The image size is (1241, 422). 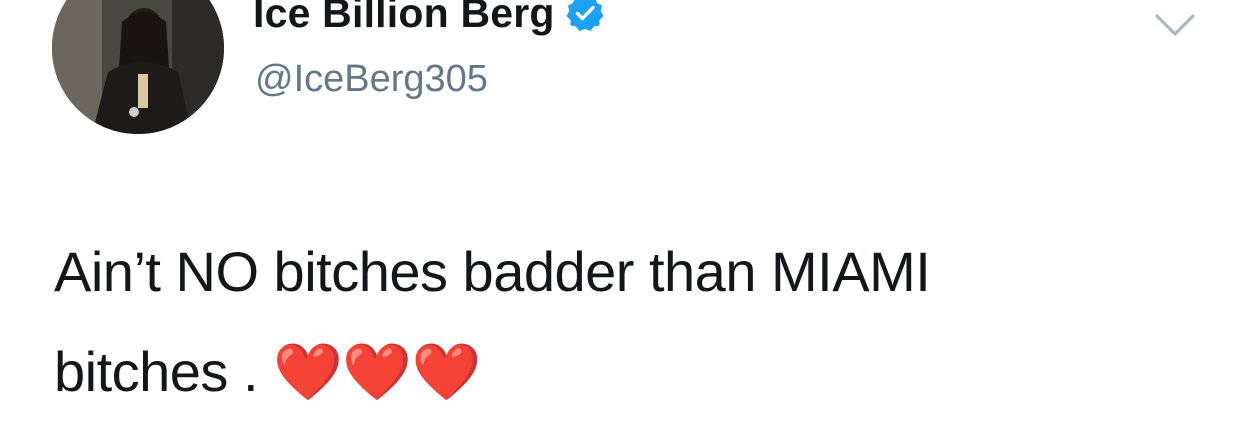 I want to click on display-name: Ice Billion Berg, so click(x=404, y=19).